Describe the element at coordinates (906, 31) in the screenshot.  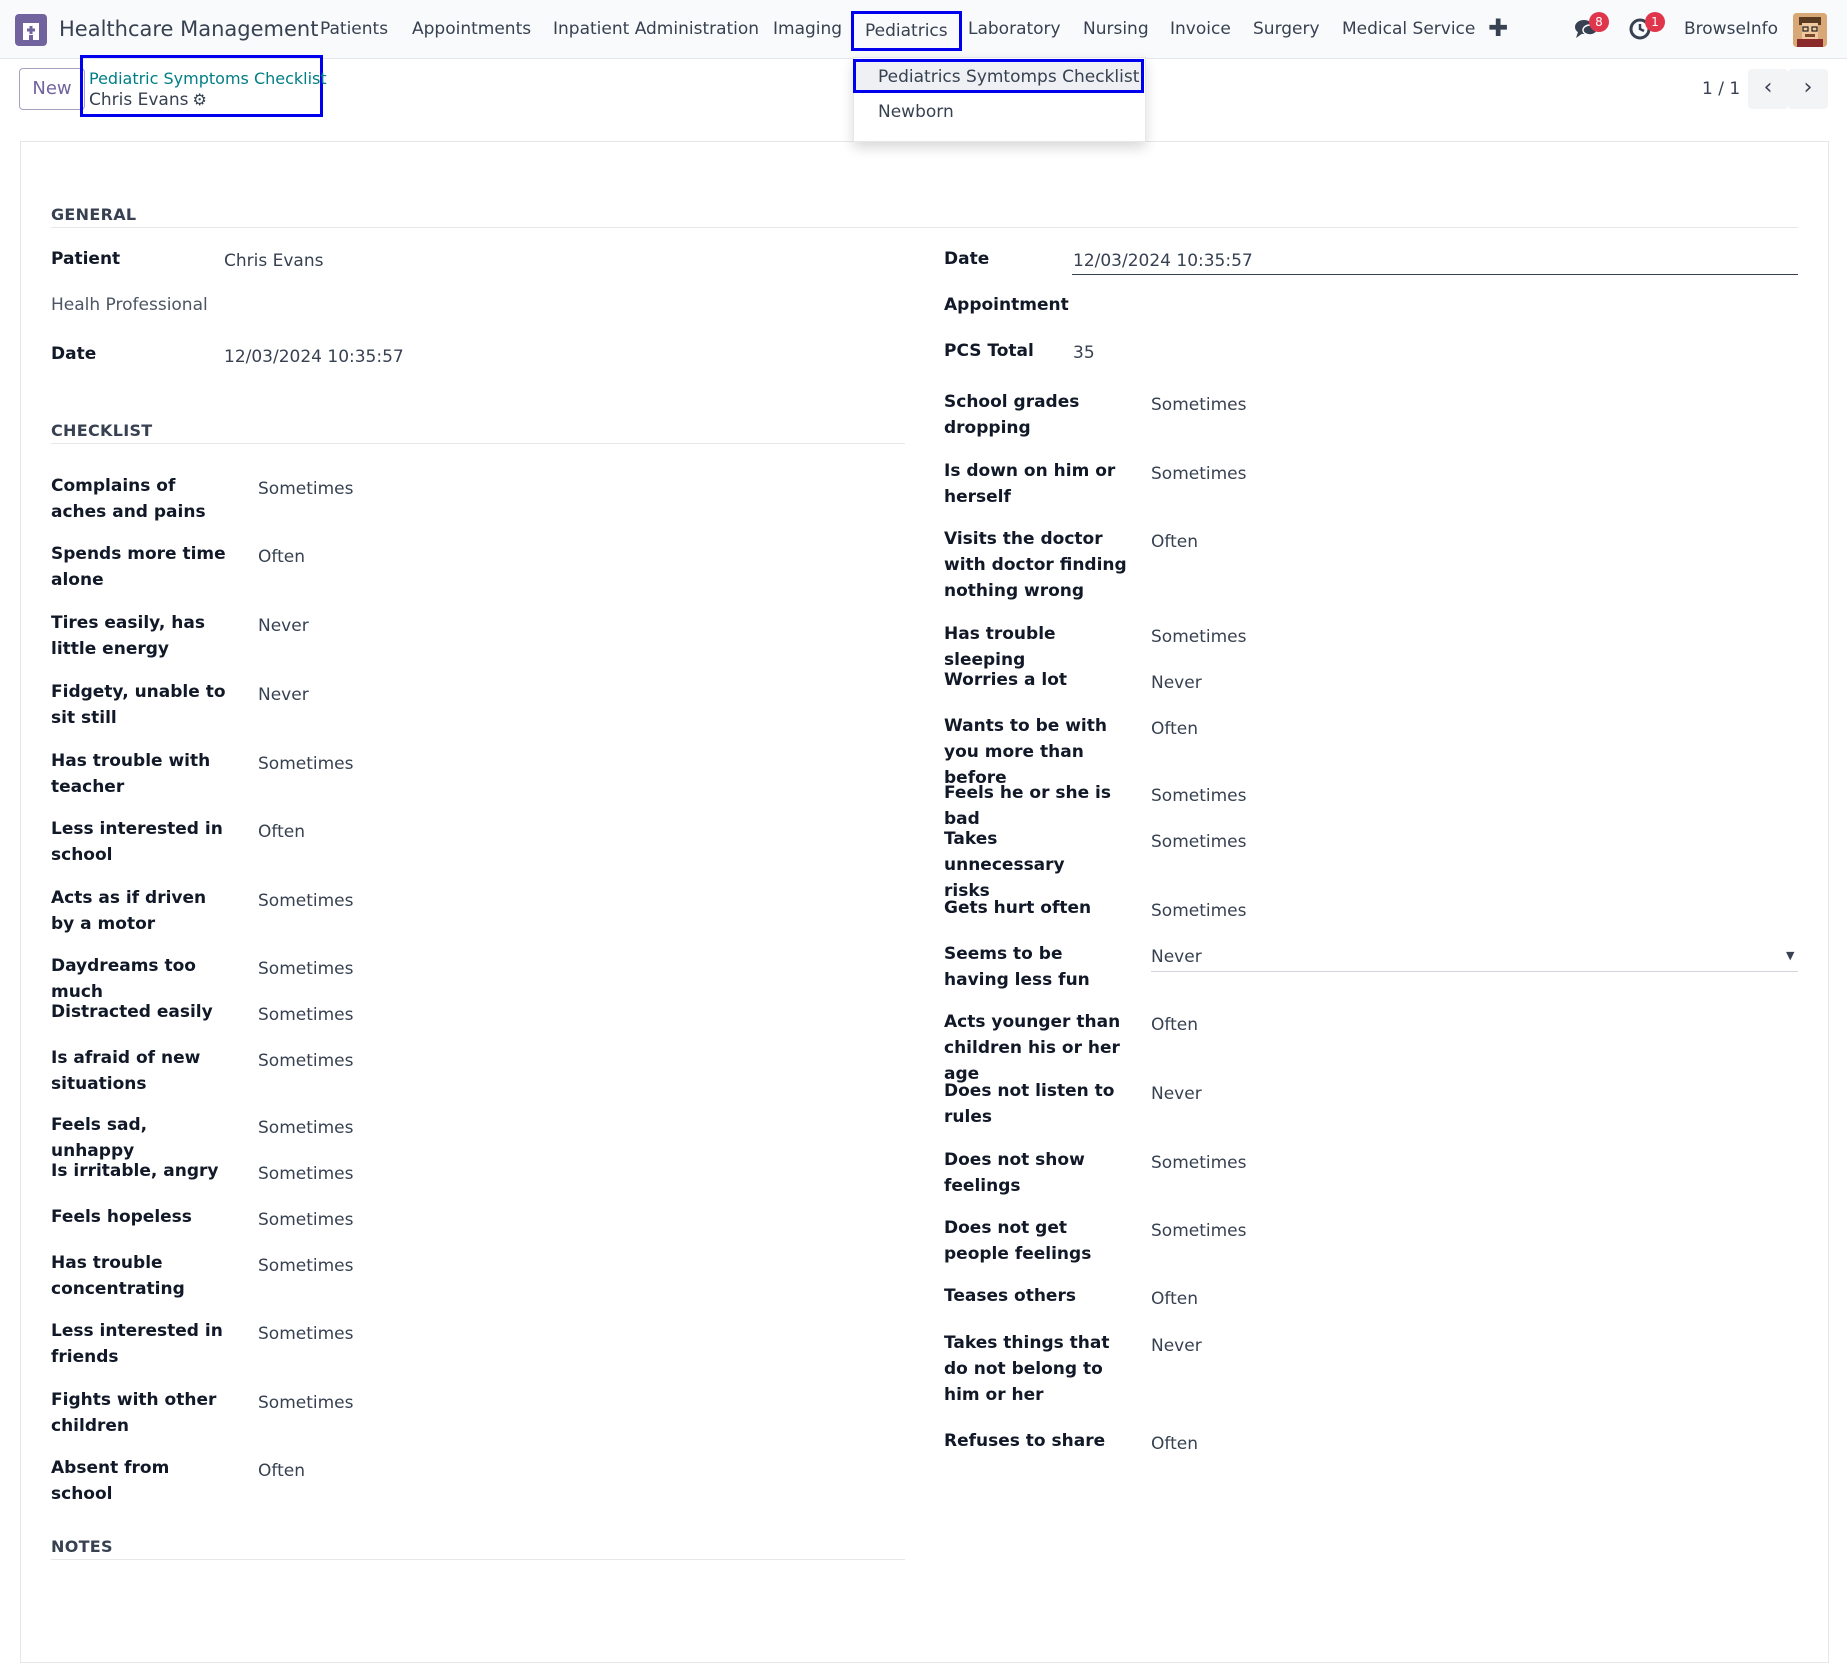
I see `menu-pediatrics: Pediatrics` at that location.